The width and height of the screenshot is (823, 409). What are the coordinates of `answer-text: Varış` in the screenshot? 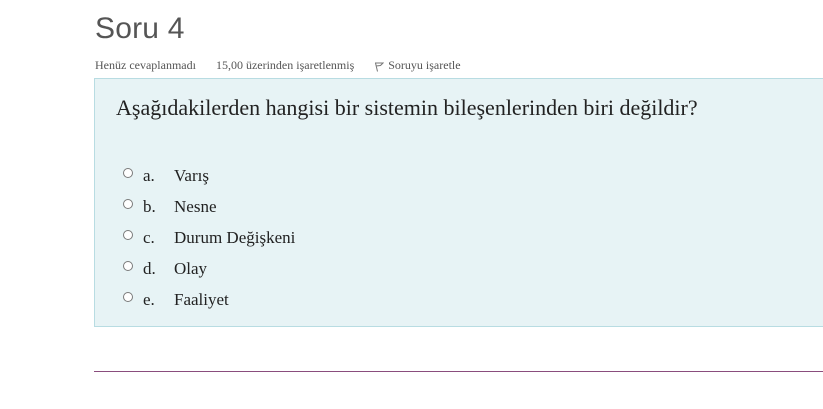 It's located at (191, 175).